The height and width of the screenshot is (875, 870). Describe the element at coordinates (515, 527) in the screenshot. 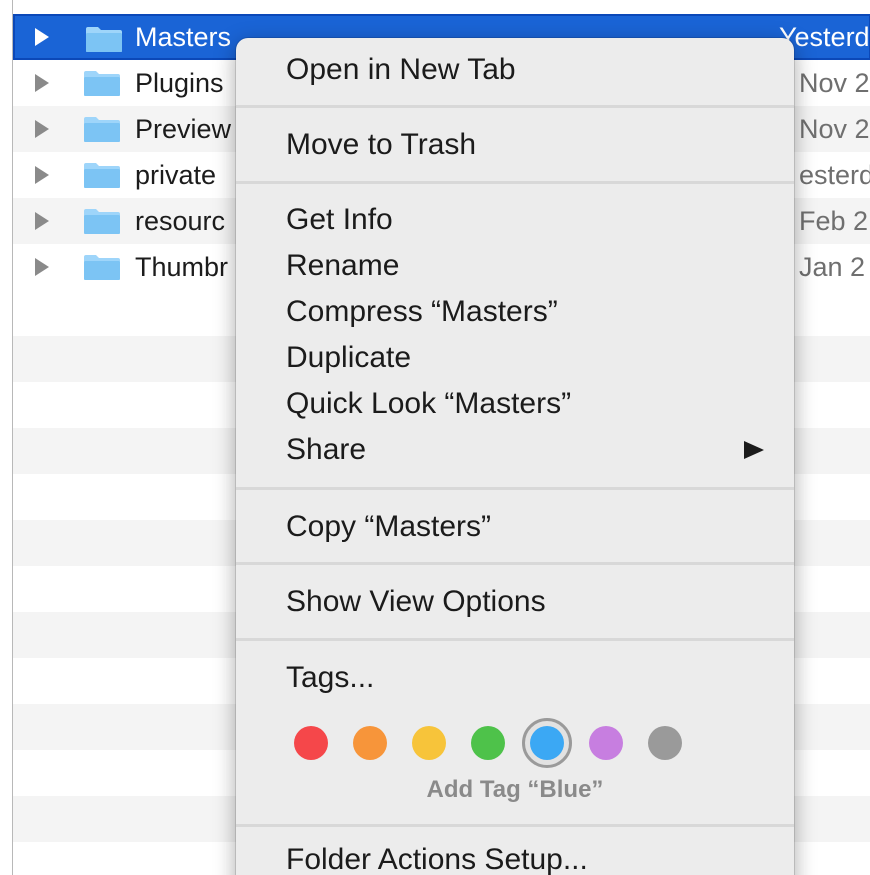

I see `menu-item-copy: Copy “Masters”` at that location.